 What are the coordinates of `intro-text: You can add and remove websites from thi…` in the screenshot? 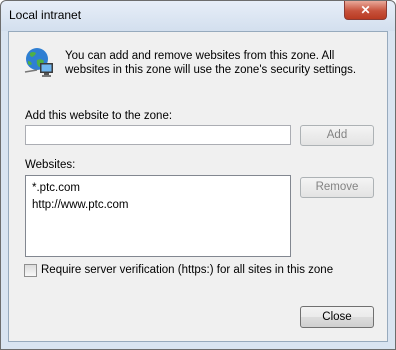 It's located at (211, 63).